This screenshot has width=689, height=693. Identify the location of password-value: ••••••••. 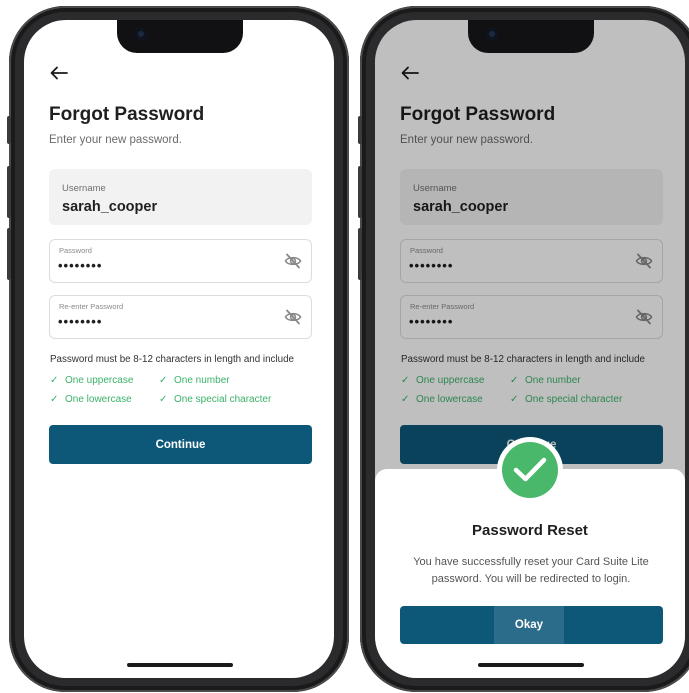
(80, 265).